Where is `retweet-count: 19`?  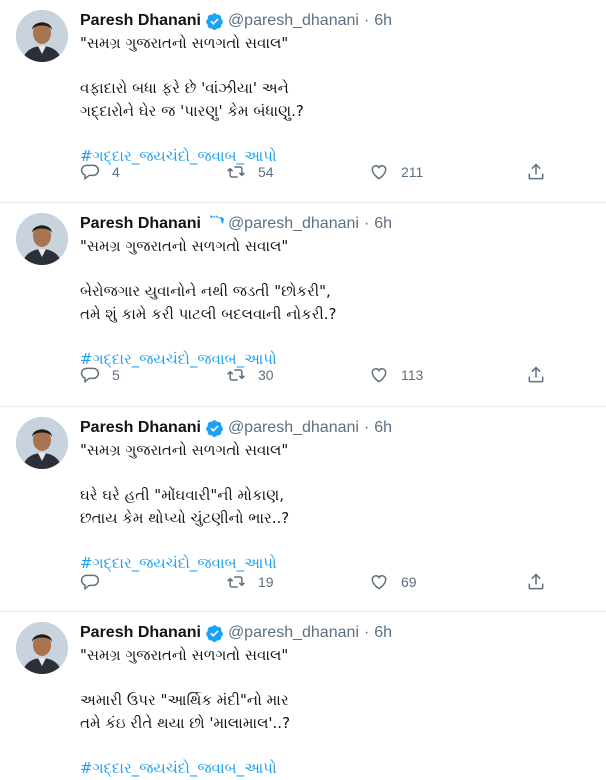
retweet-count: 19 is located at coordinates (266, 582).